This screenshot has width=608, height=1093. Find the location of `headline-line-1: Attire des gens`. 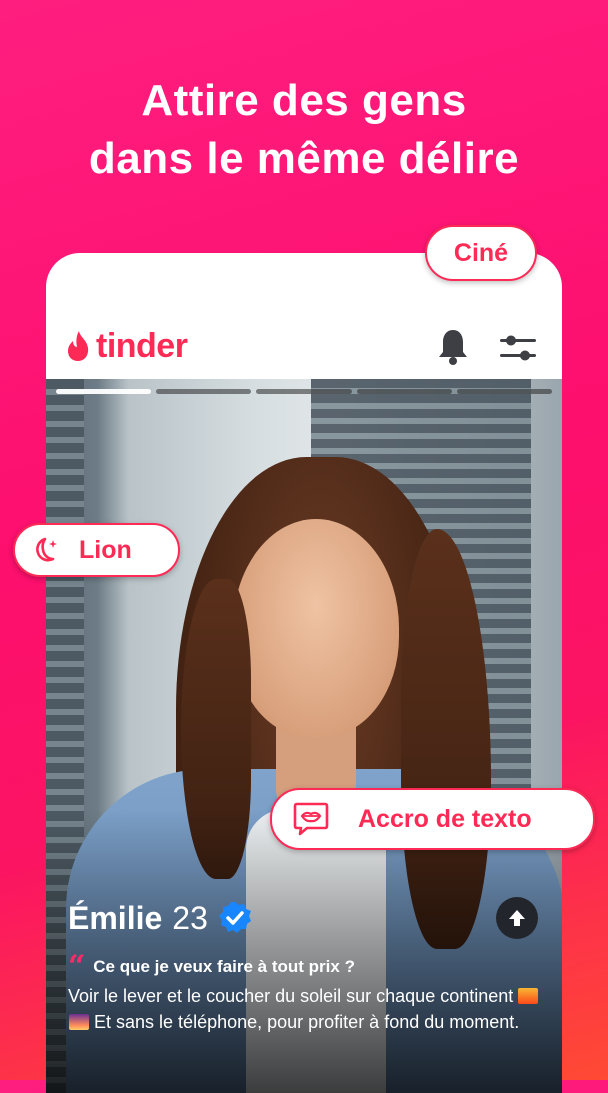

headline-line-1: Attire des gens is located at coordinates (304, 100).